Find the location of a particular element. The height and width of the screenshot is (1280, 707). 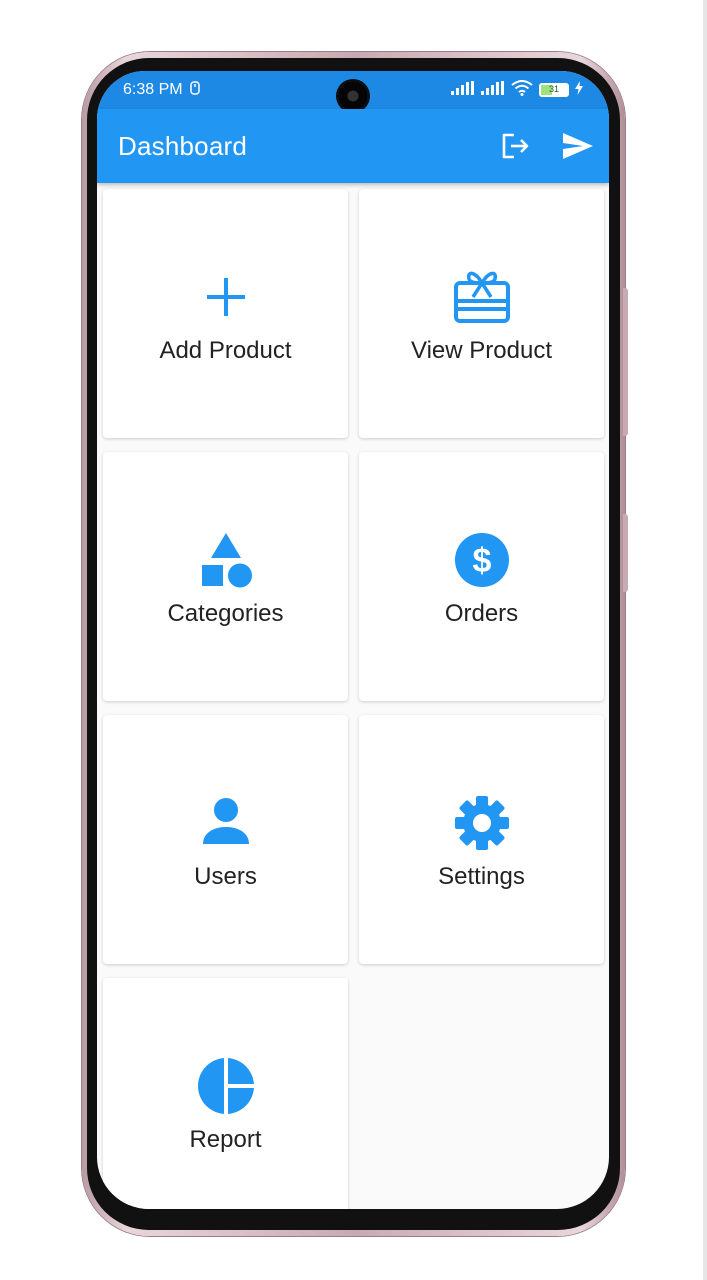

view-product-label: View Product is located at coordinates (481, 350).